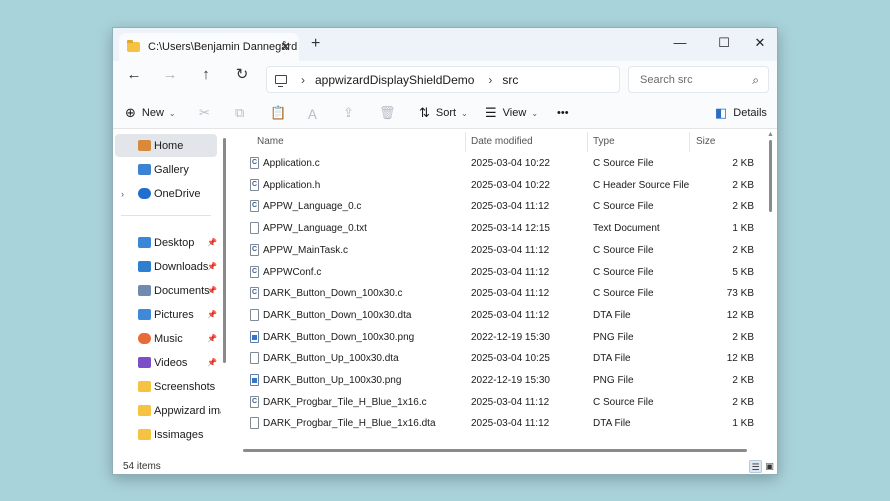  I want to click on music-icon, so click(144, 338).